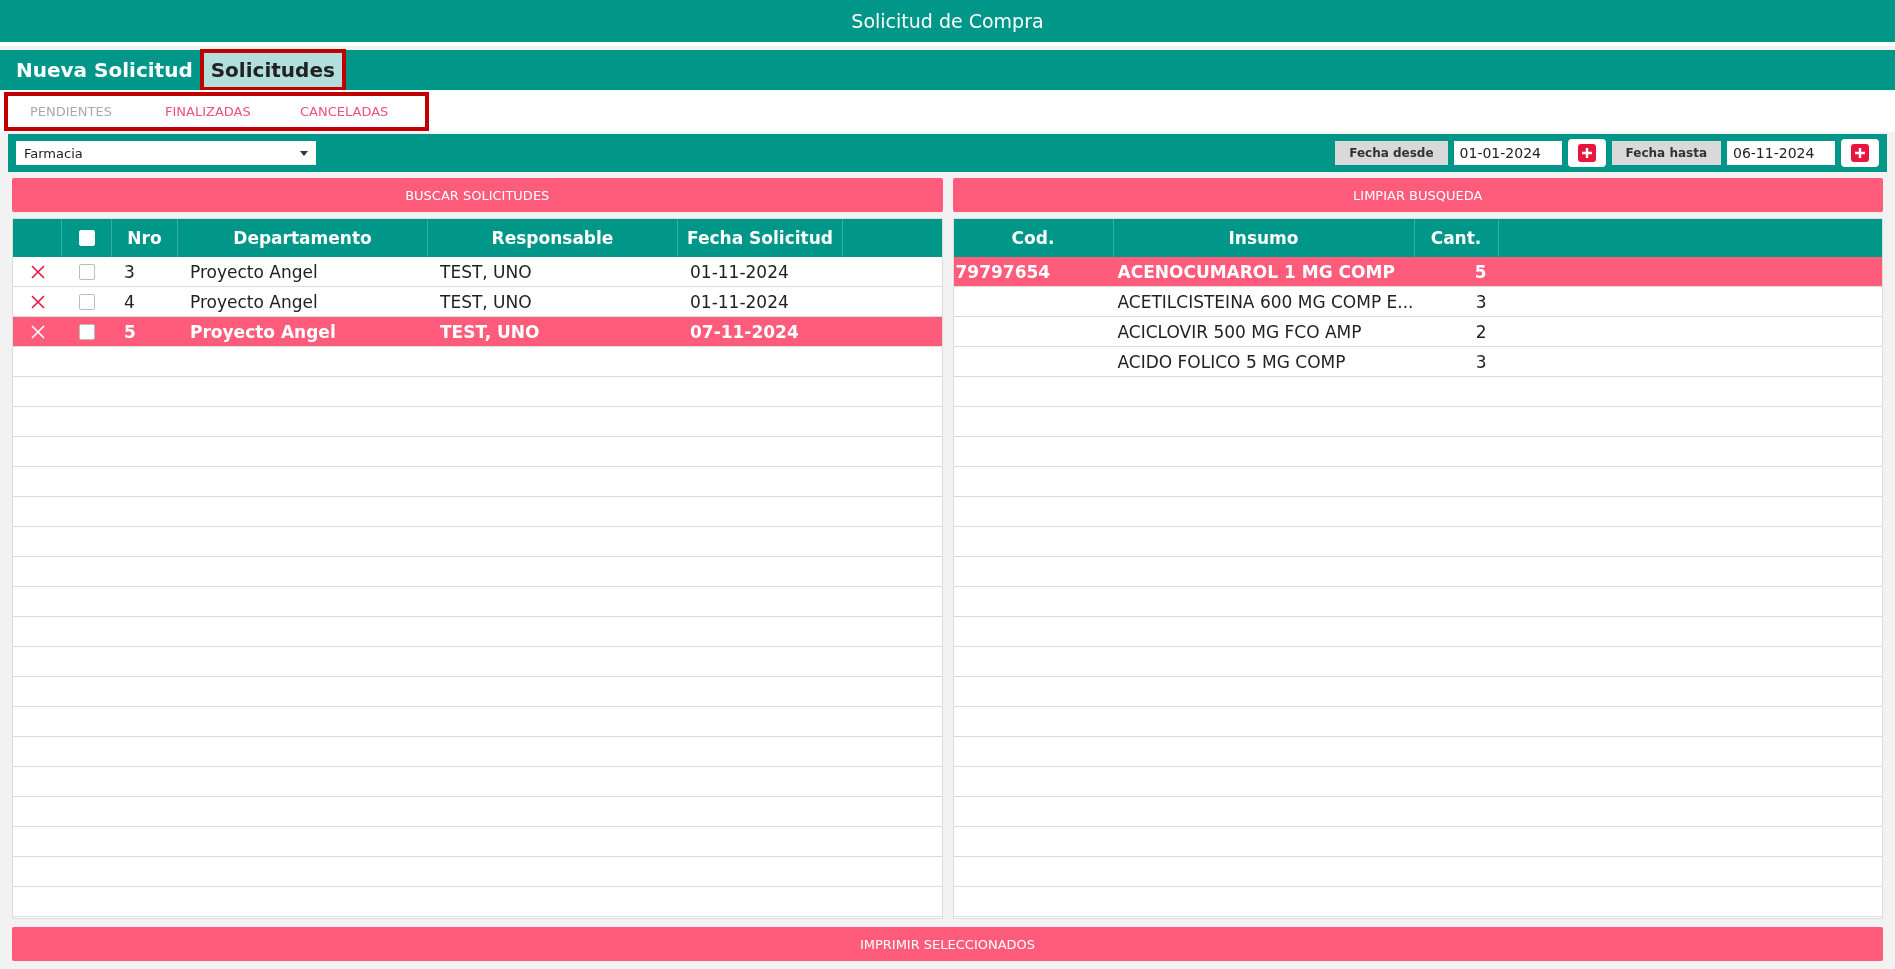 This screenshot has width=1895, height=969. I want to click on column-header: Nro, so click(145, 238).